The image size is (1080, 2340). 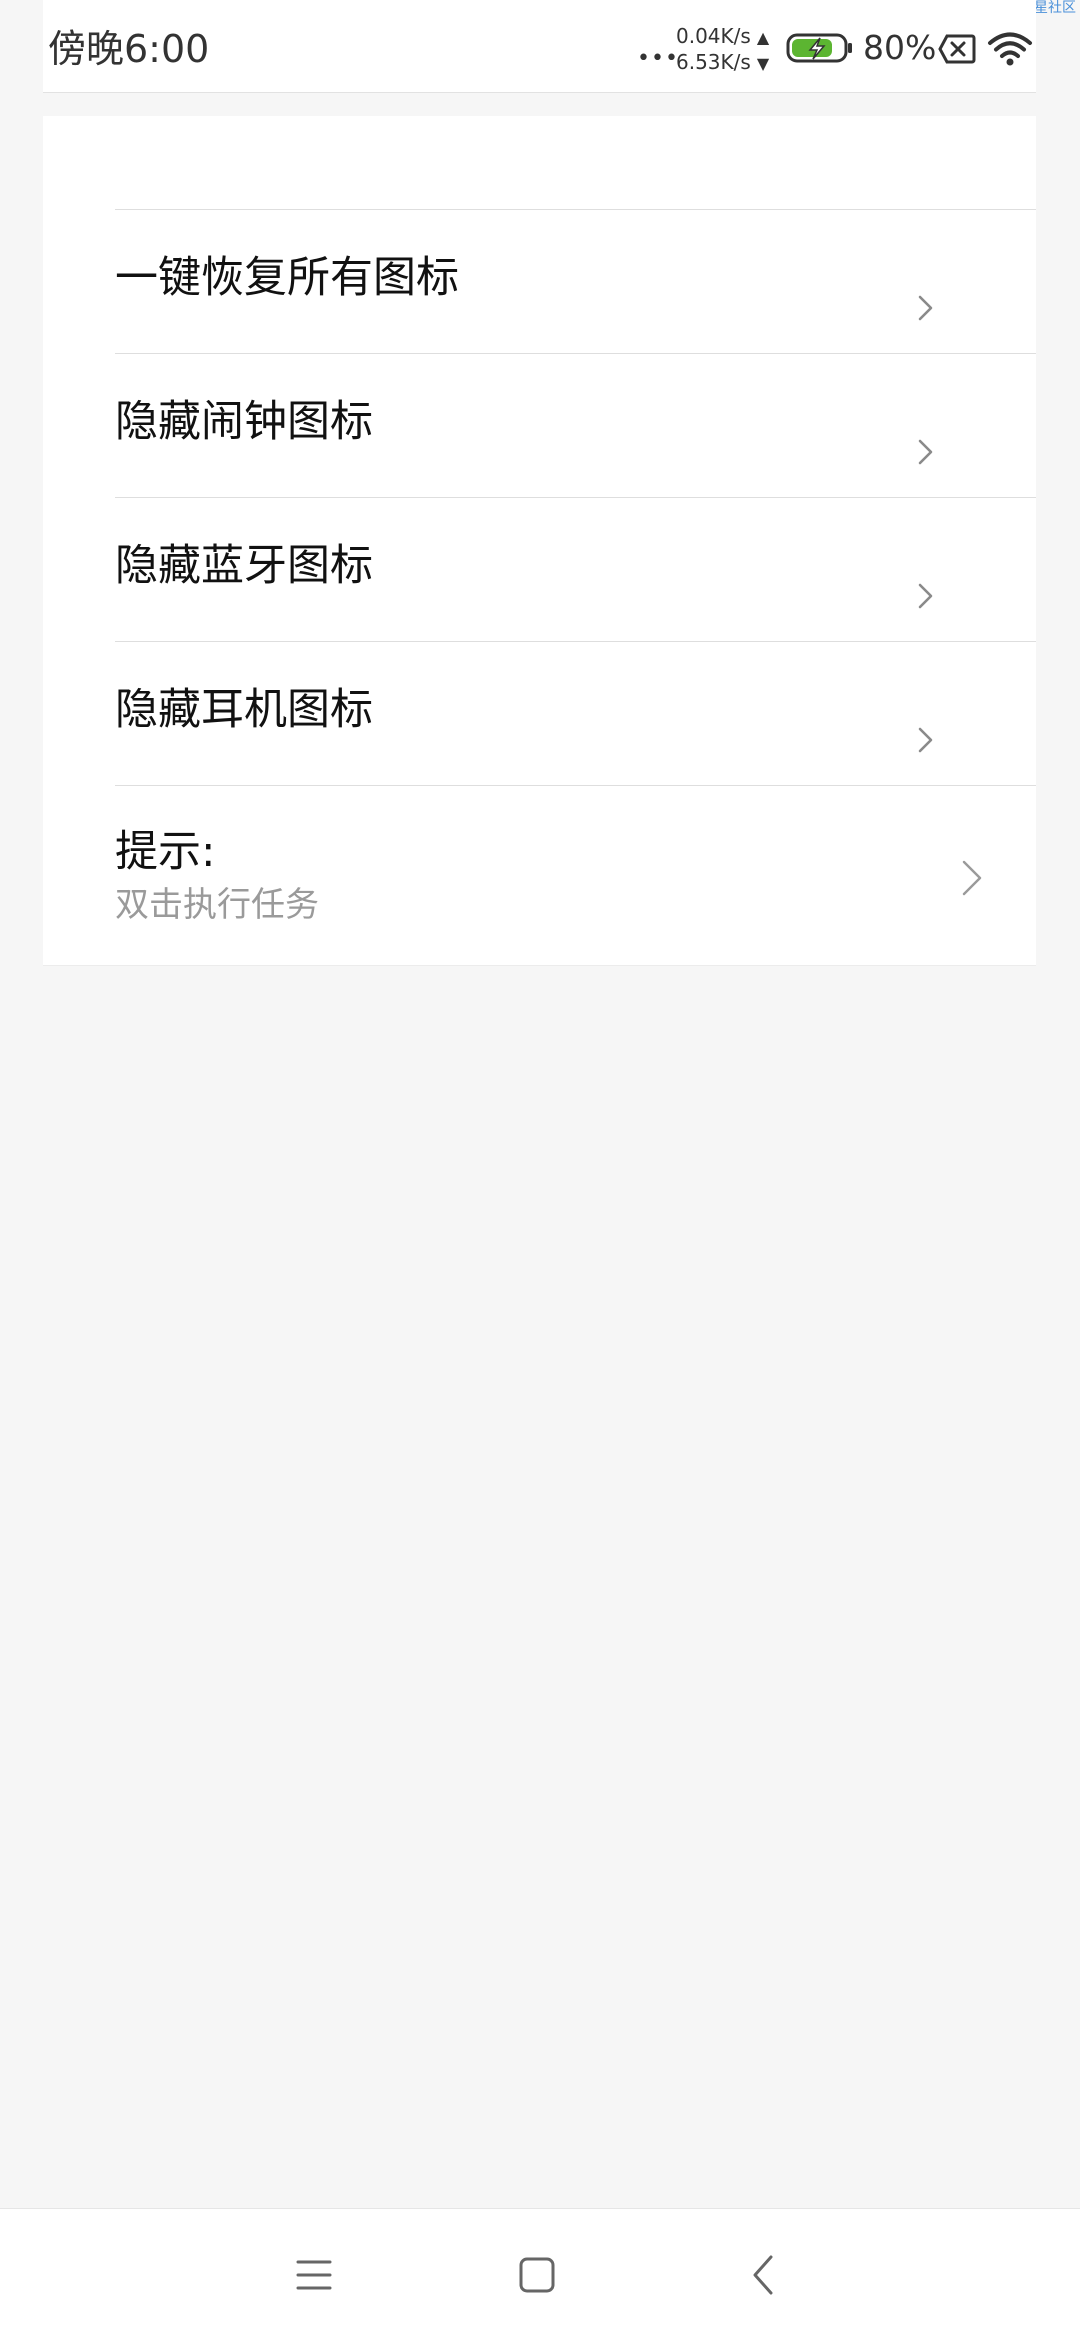 I want to click on battery-charging-icon, so click(x=819, y=48).